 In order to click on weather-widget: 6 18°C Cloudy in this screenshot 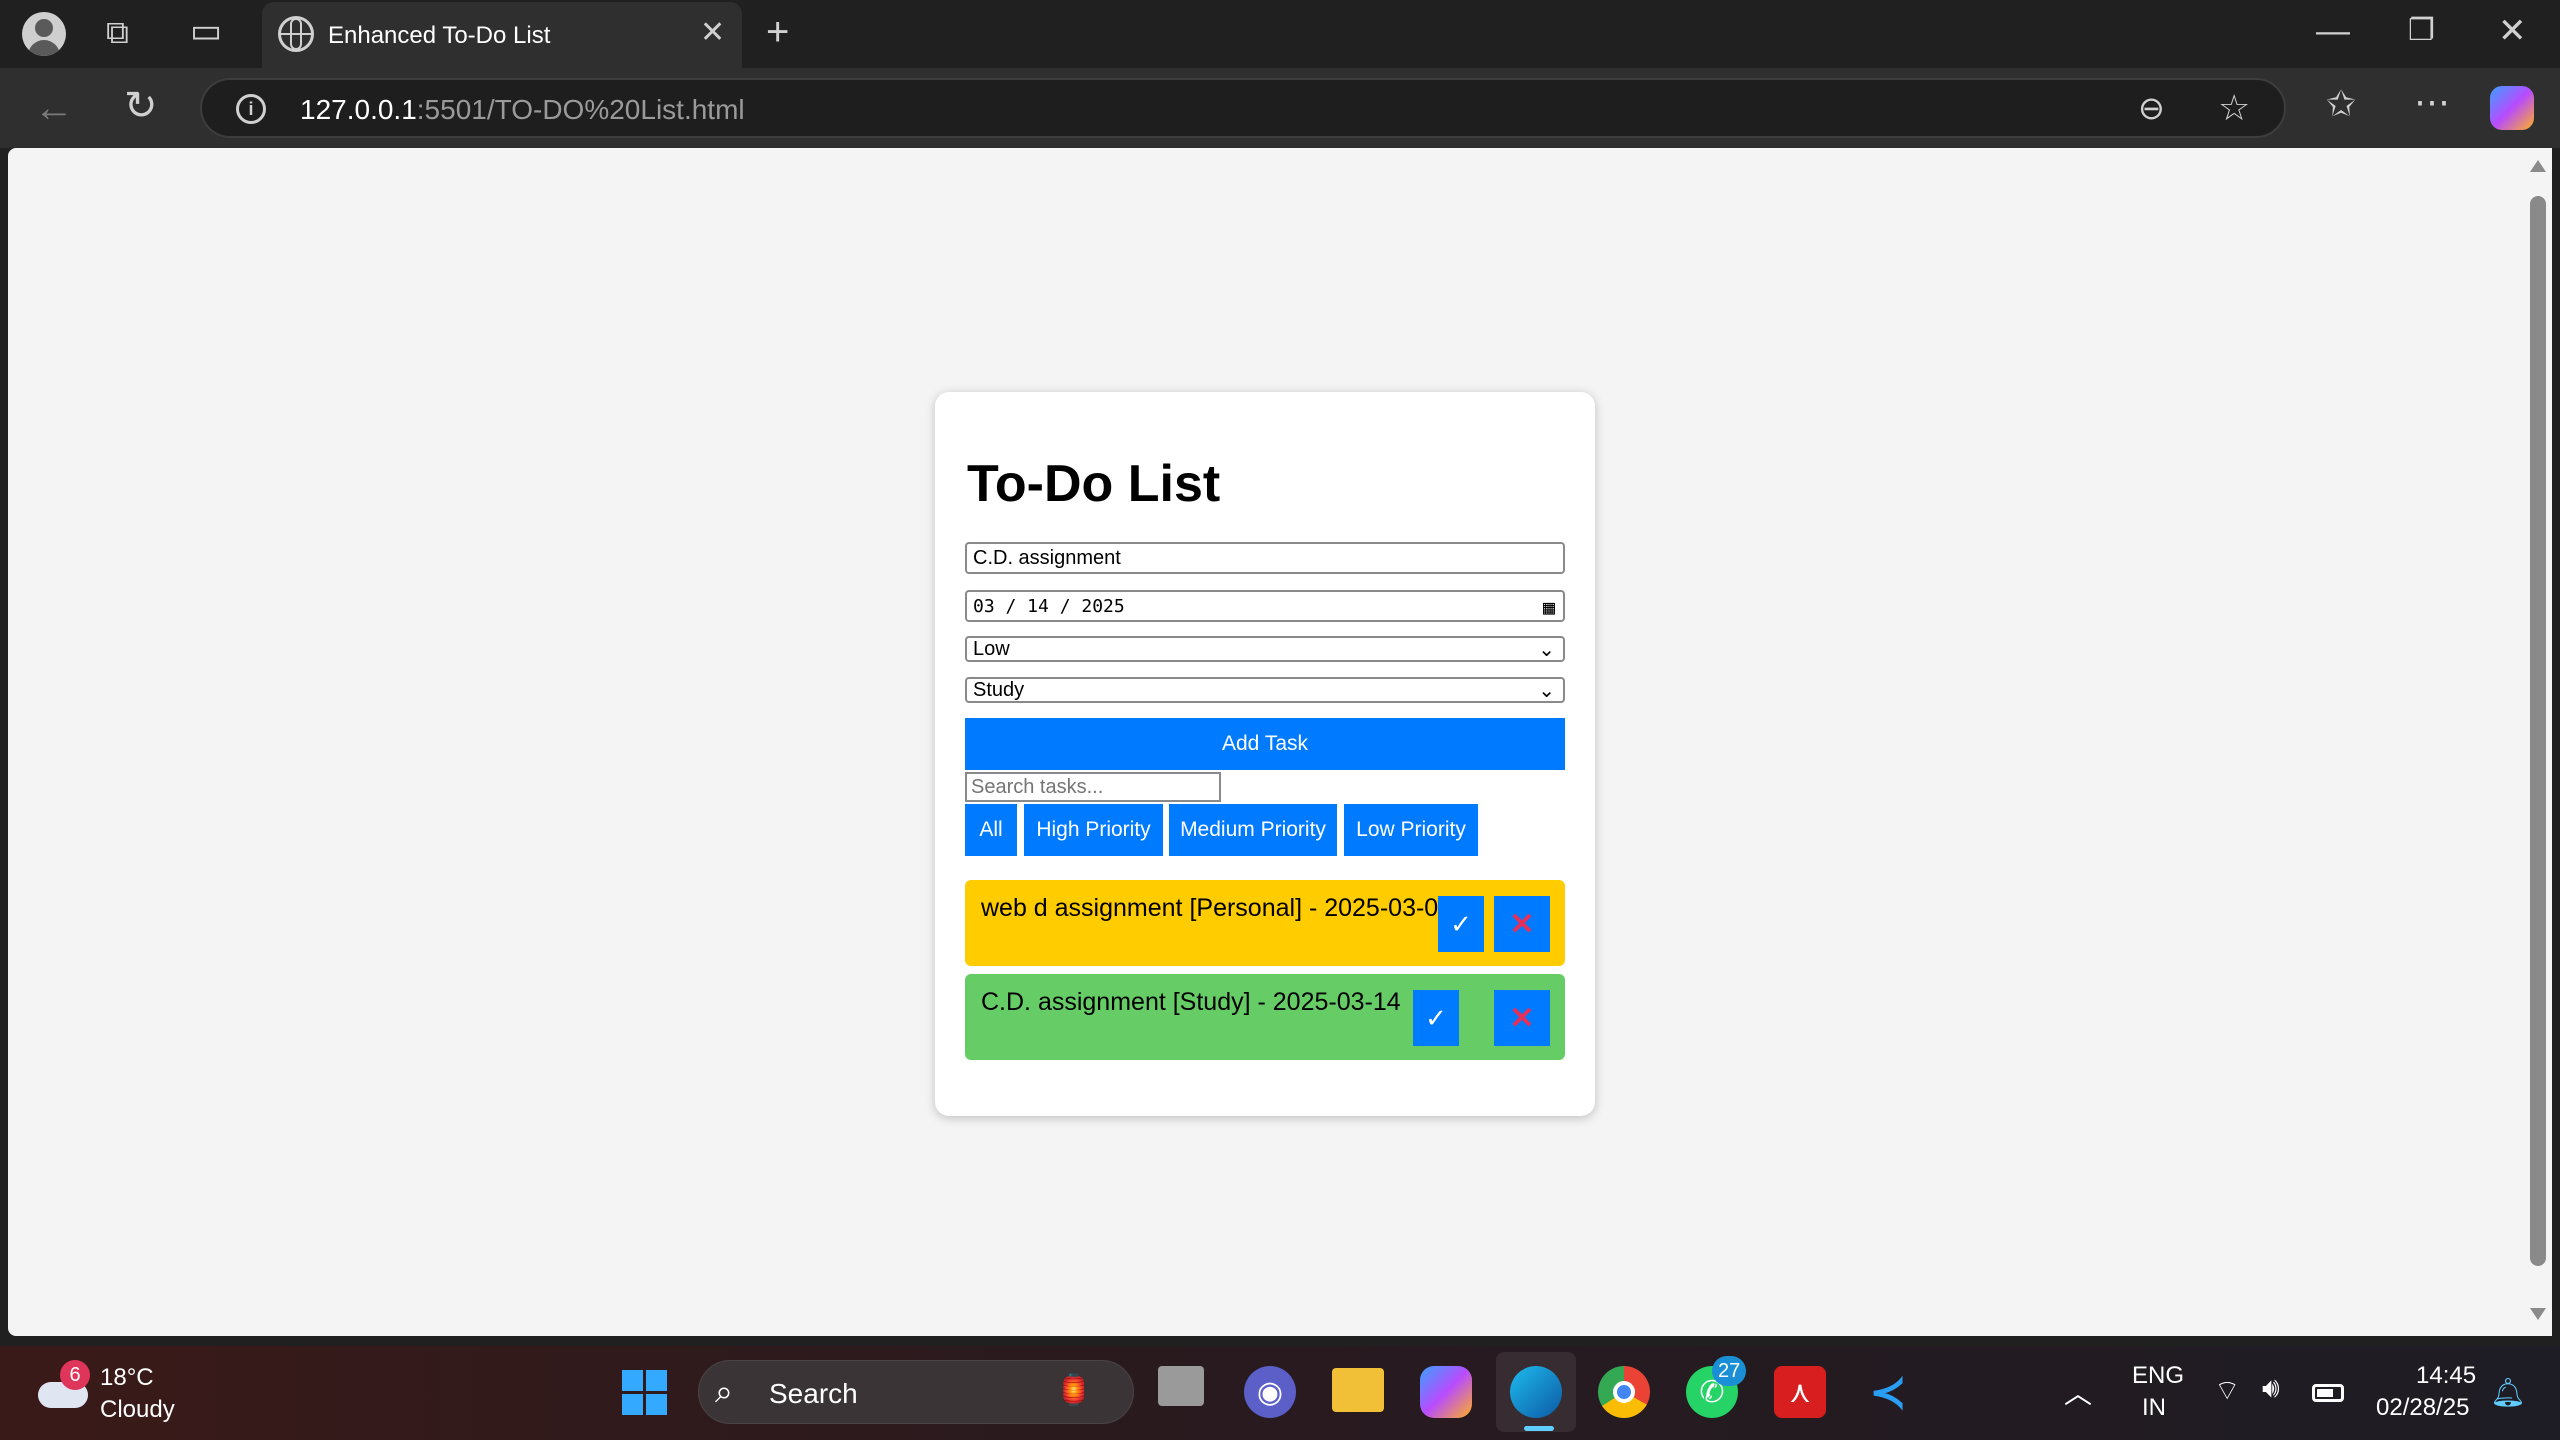, I will do `click(120, 1395)`.